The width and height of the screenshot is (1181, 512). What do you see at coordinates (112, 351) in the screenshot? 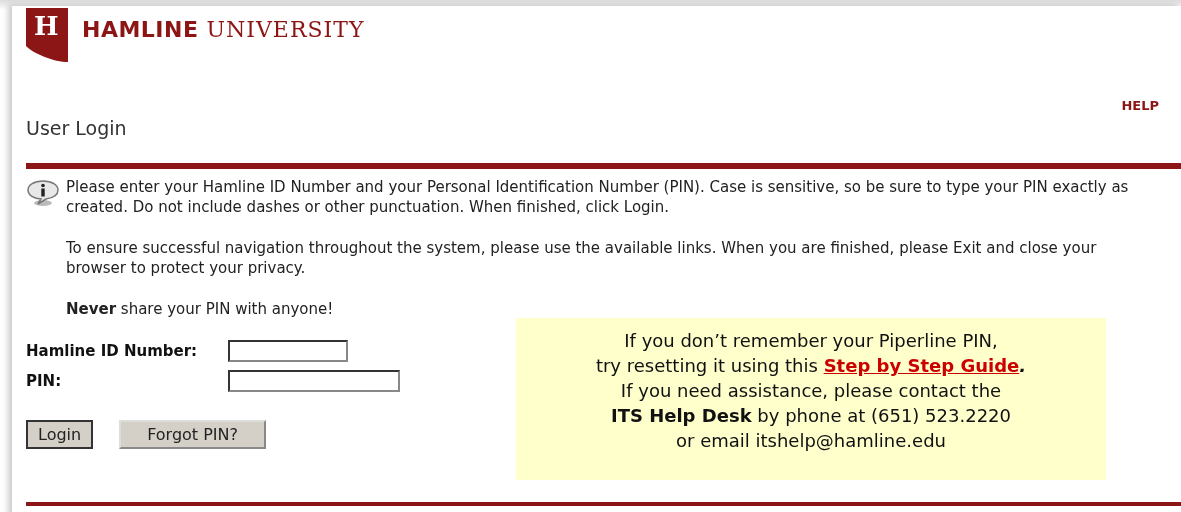
I see `field-label: Hamline ID Number:` at bounding box center [112, 351].